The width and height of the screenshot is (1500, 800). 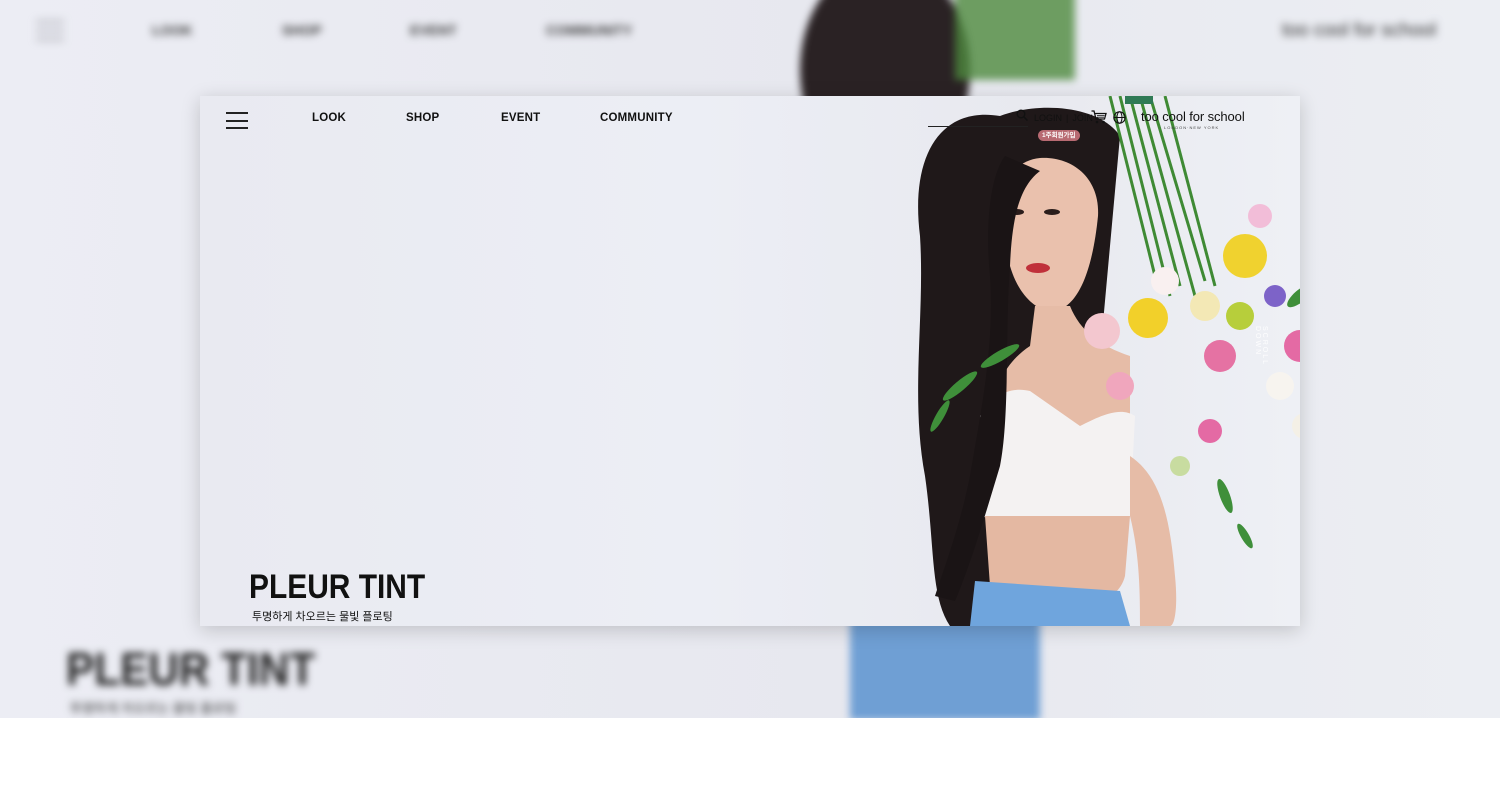 What do you see at coordinates (237, 120) in the screenshot?
I see `menu-icon` at bounding box center [237, 120].